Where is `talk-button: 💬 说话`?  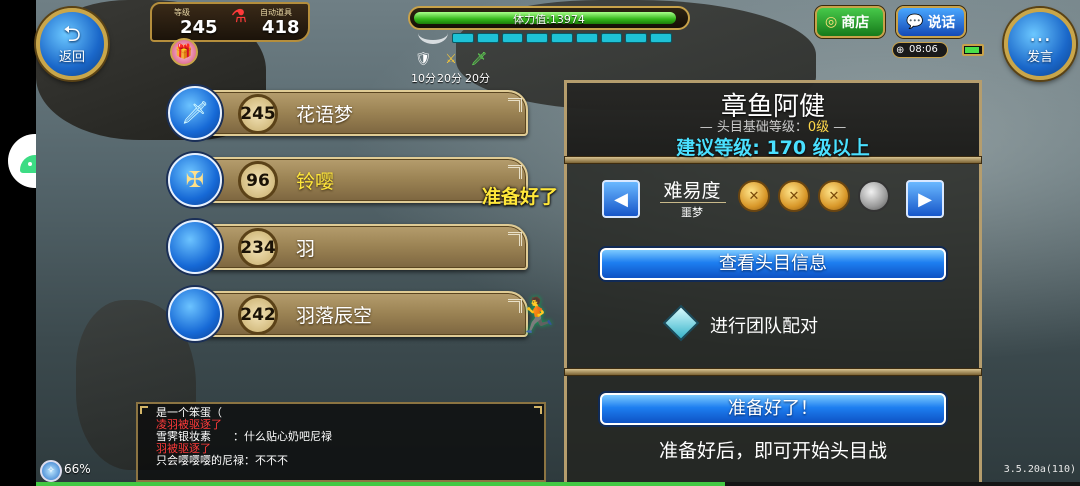 talk-button: 💬 说话 is located at coordinates (931, 22).